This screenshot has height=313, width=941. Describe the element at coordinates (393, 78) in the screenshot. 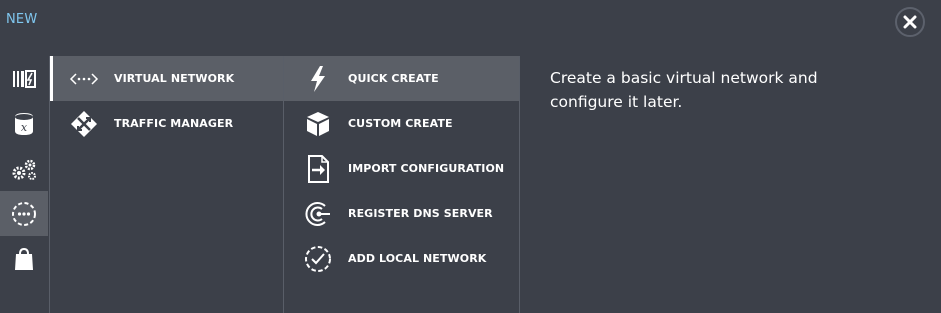

I see `action-label: QUICK CREATE` at that location.